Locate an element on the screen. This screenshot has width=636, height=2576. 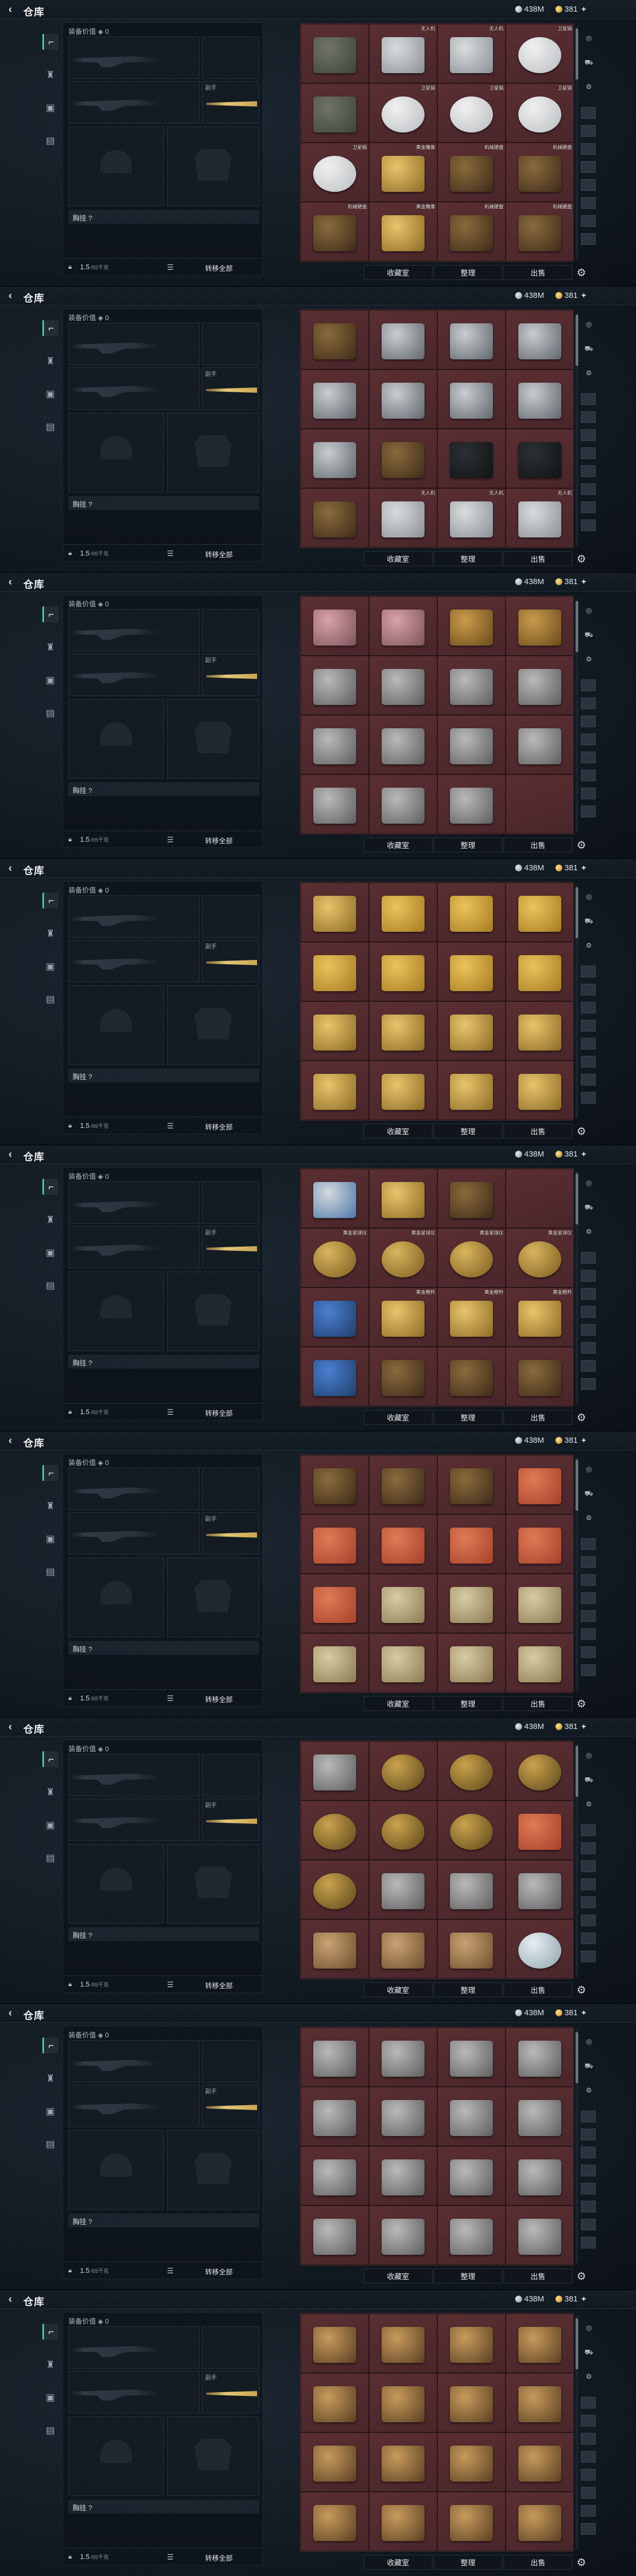
collection-button: 收藏室 is located at coordinates (398, 844).